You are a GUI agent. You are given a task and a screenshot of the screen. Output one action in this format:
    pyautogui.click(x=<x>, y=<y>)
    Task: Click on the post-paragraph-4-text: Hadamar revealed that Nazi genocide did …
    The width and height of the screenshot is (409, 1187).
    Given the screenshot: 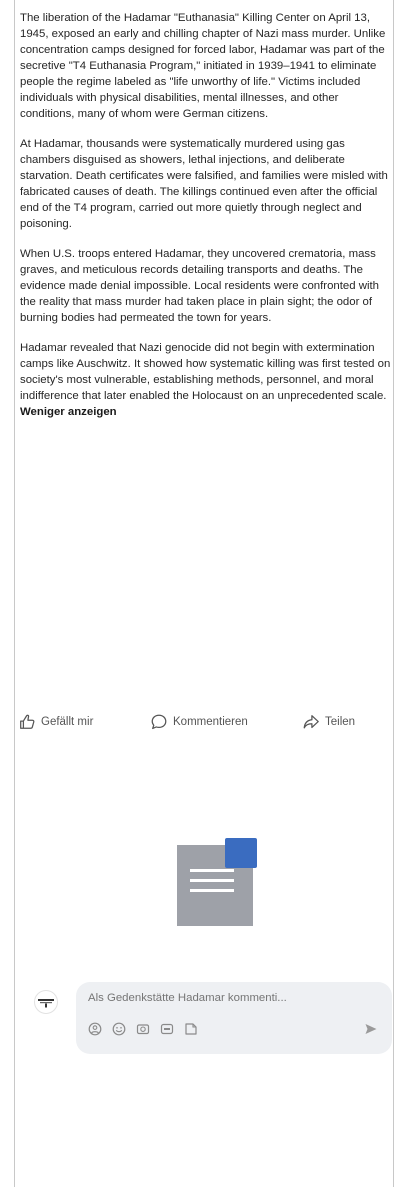 What is the action you would take?
    pyautogui.click(x=205, y=372)
    